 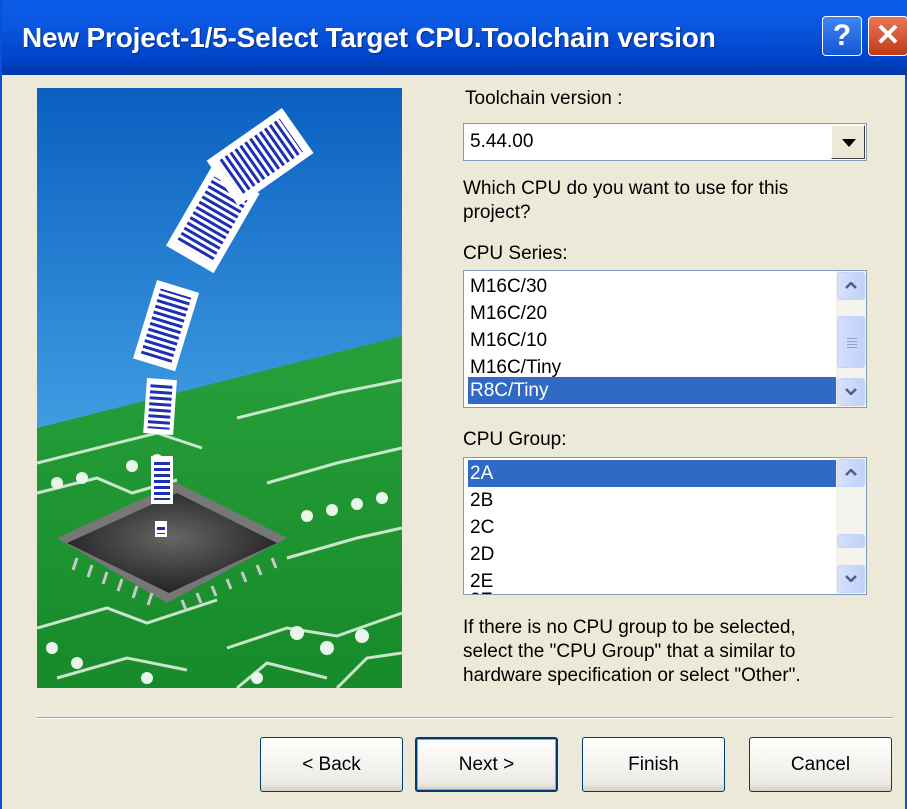 What do you see at coordinates (653, 527) in the screenshot?
I see `list-item: 2C` at bounding box center [653, 527].